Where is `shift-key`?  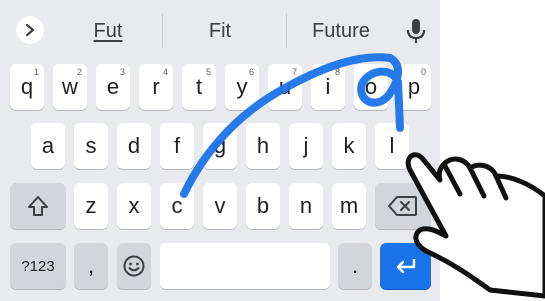
shift-key is located at coordinates (38, 206).